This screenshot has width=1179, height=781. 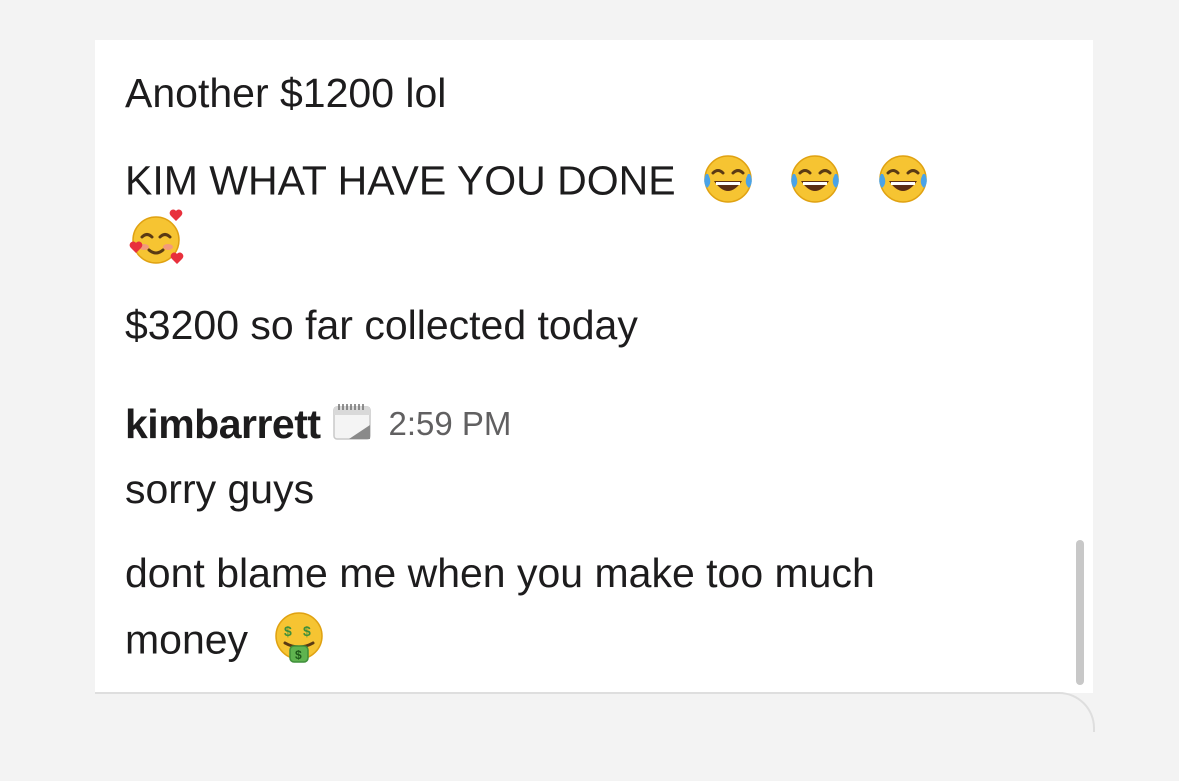 I want to click on message-emoji-line, so click(x=156, y=242).